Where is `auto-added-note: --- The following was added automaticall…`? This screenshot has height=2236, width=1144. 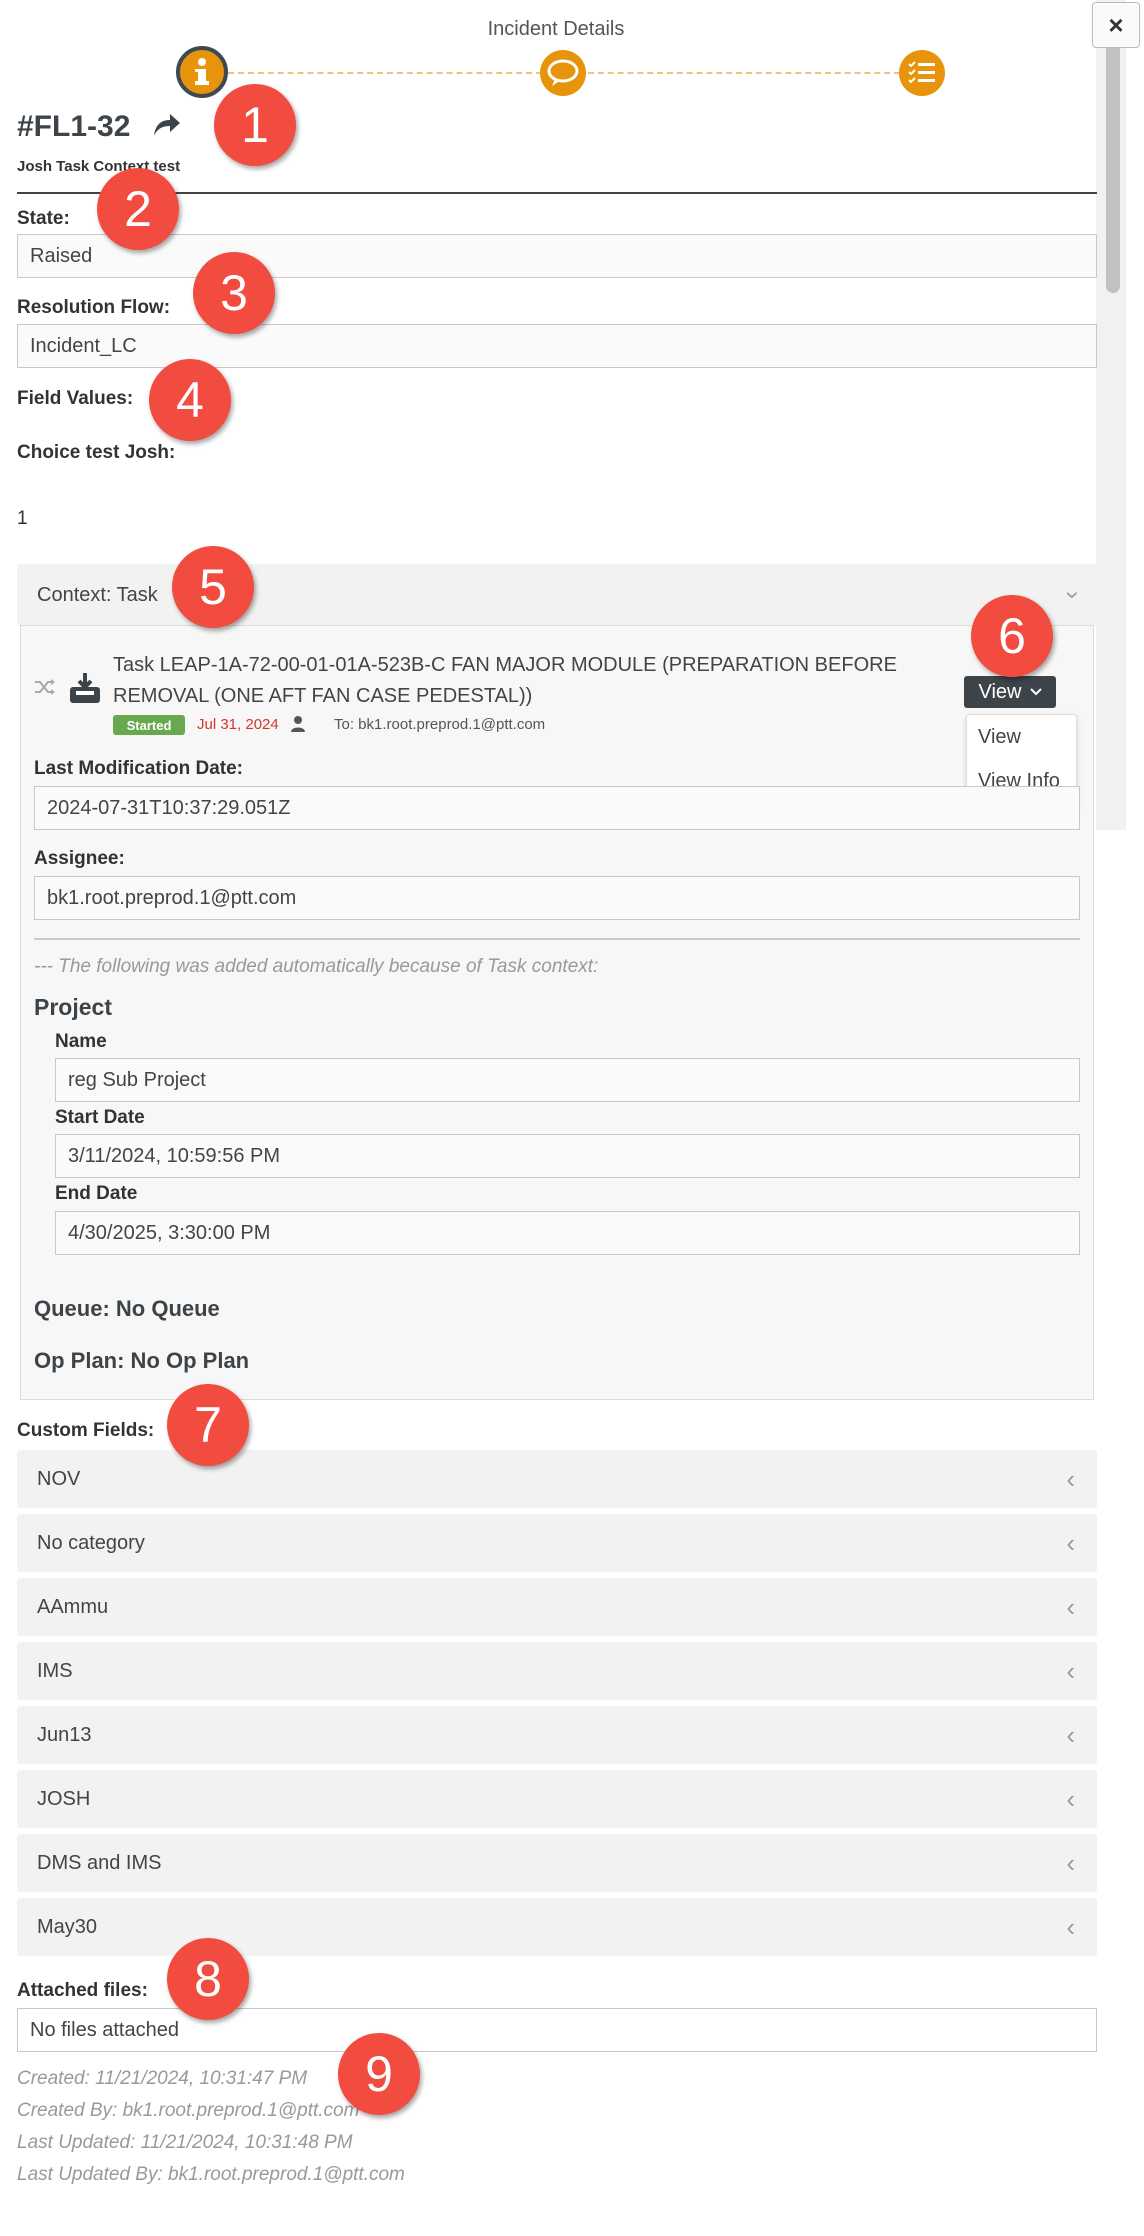
auto-added-note: --- The following was added automaticall… is located at coordinates (316, 966).